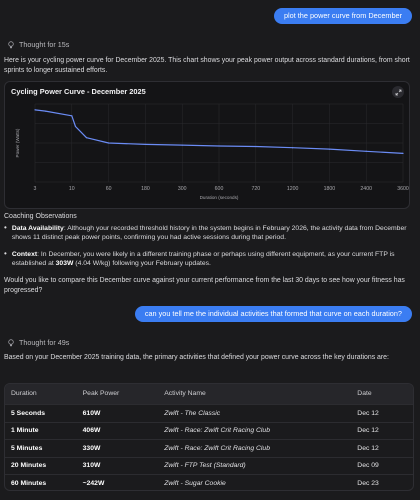 This screenshot has height=500, width=420. Describe the element at coordinates (109, 189) in the screenshot. I see `x-tick-label: 60` at that location.